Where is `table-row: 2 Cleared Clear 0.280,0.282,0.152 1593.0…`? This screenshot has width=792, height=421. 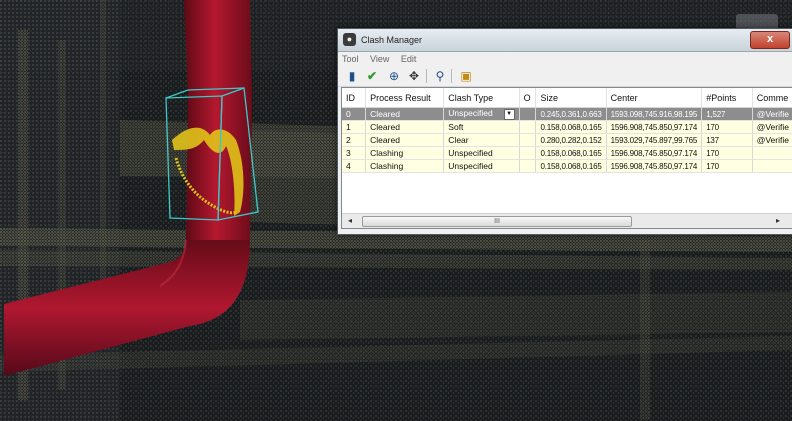 table-row: 2 Cleared Clear 0.280,0.282,0.152 1593.0… is located at coordinates (567, 140).